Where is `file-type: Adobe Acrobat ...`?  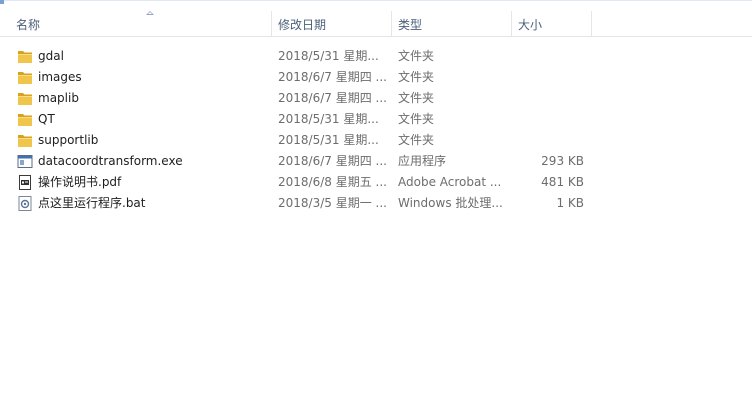
file-type: Adobe Acrobat ... is located at coordinates (450, 182).